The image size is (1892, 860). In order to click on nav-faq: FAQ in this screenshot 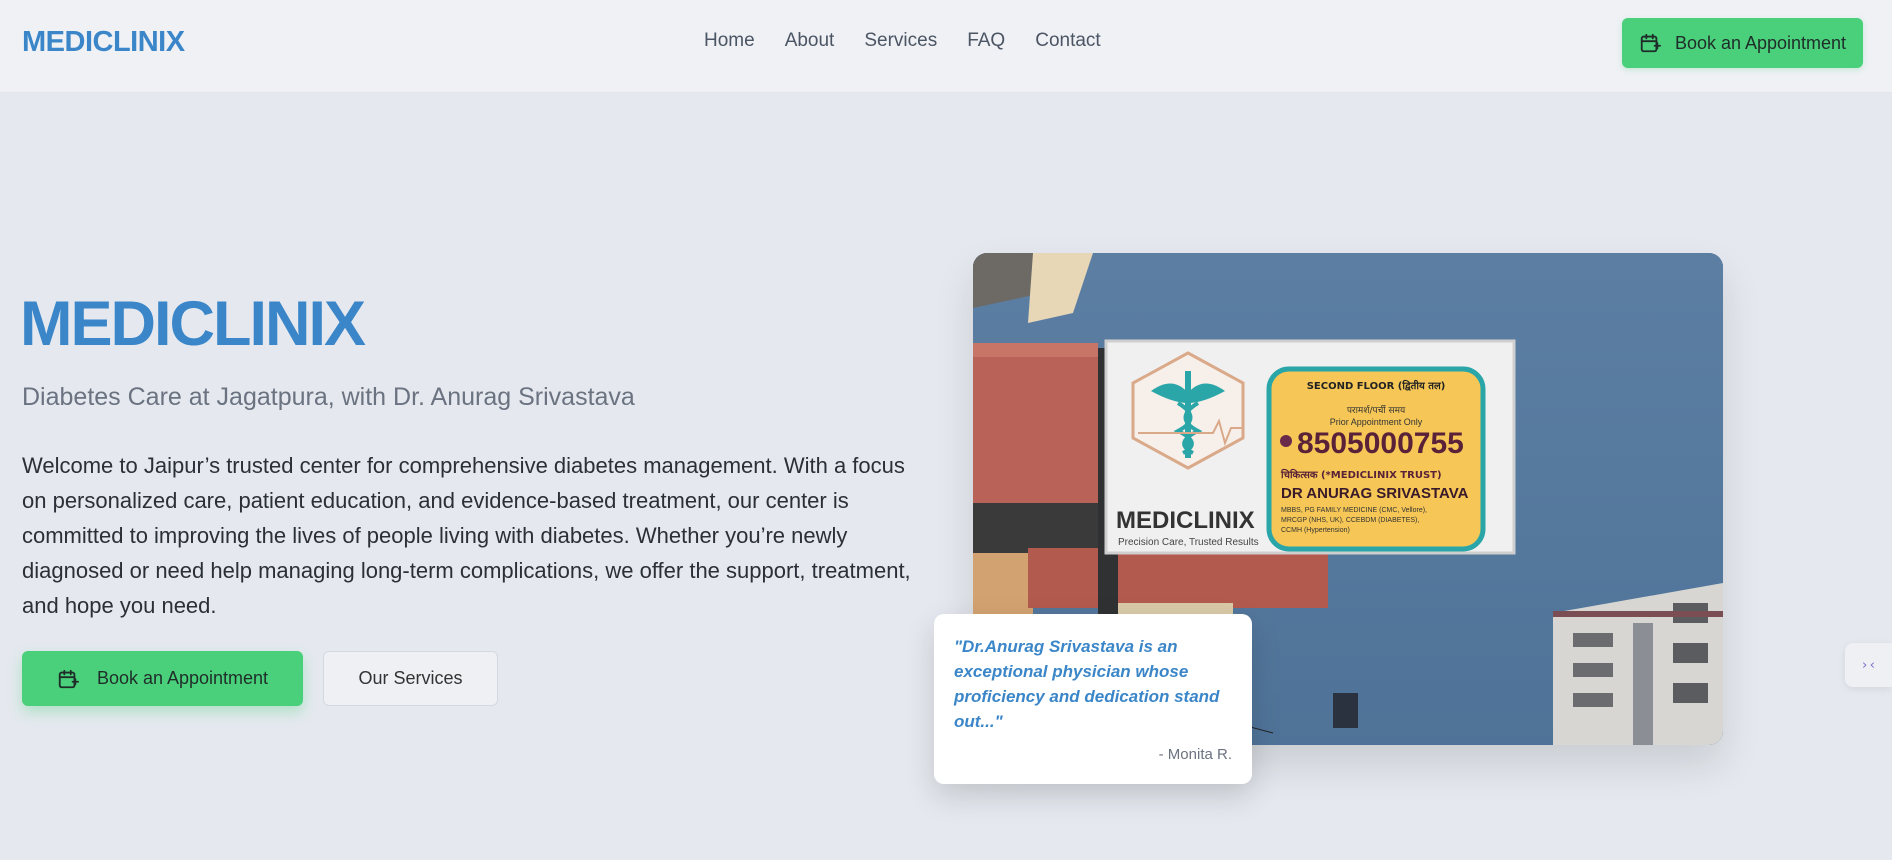, I will do `click(986, 41)`.